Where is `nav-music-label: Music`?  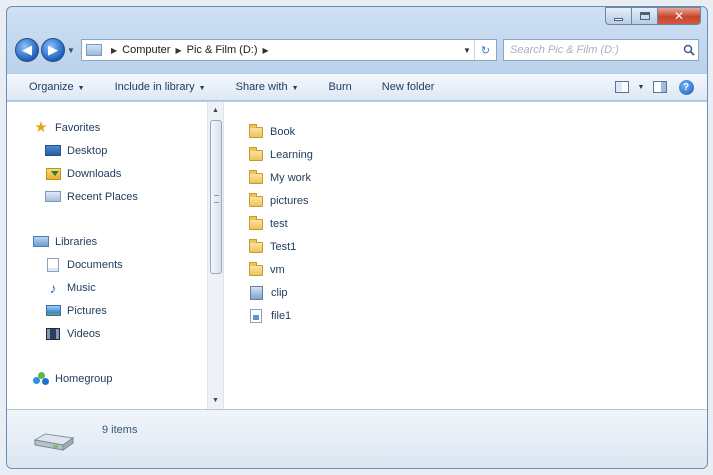
nav-music-label: Music is located at coordinates (81, 287).